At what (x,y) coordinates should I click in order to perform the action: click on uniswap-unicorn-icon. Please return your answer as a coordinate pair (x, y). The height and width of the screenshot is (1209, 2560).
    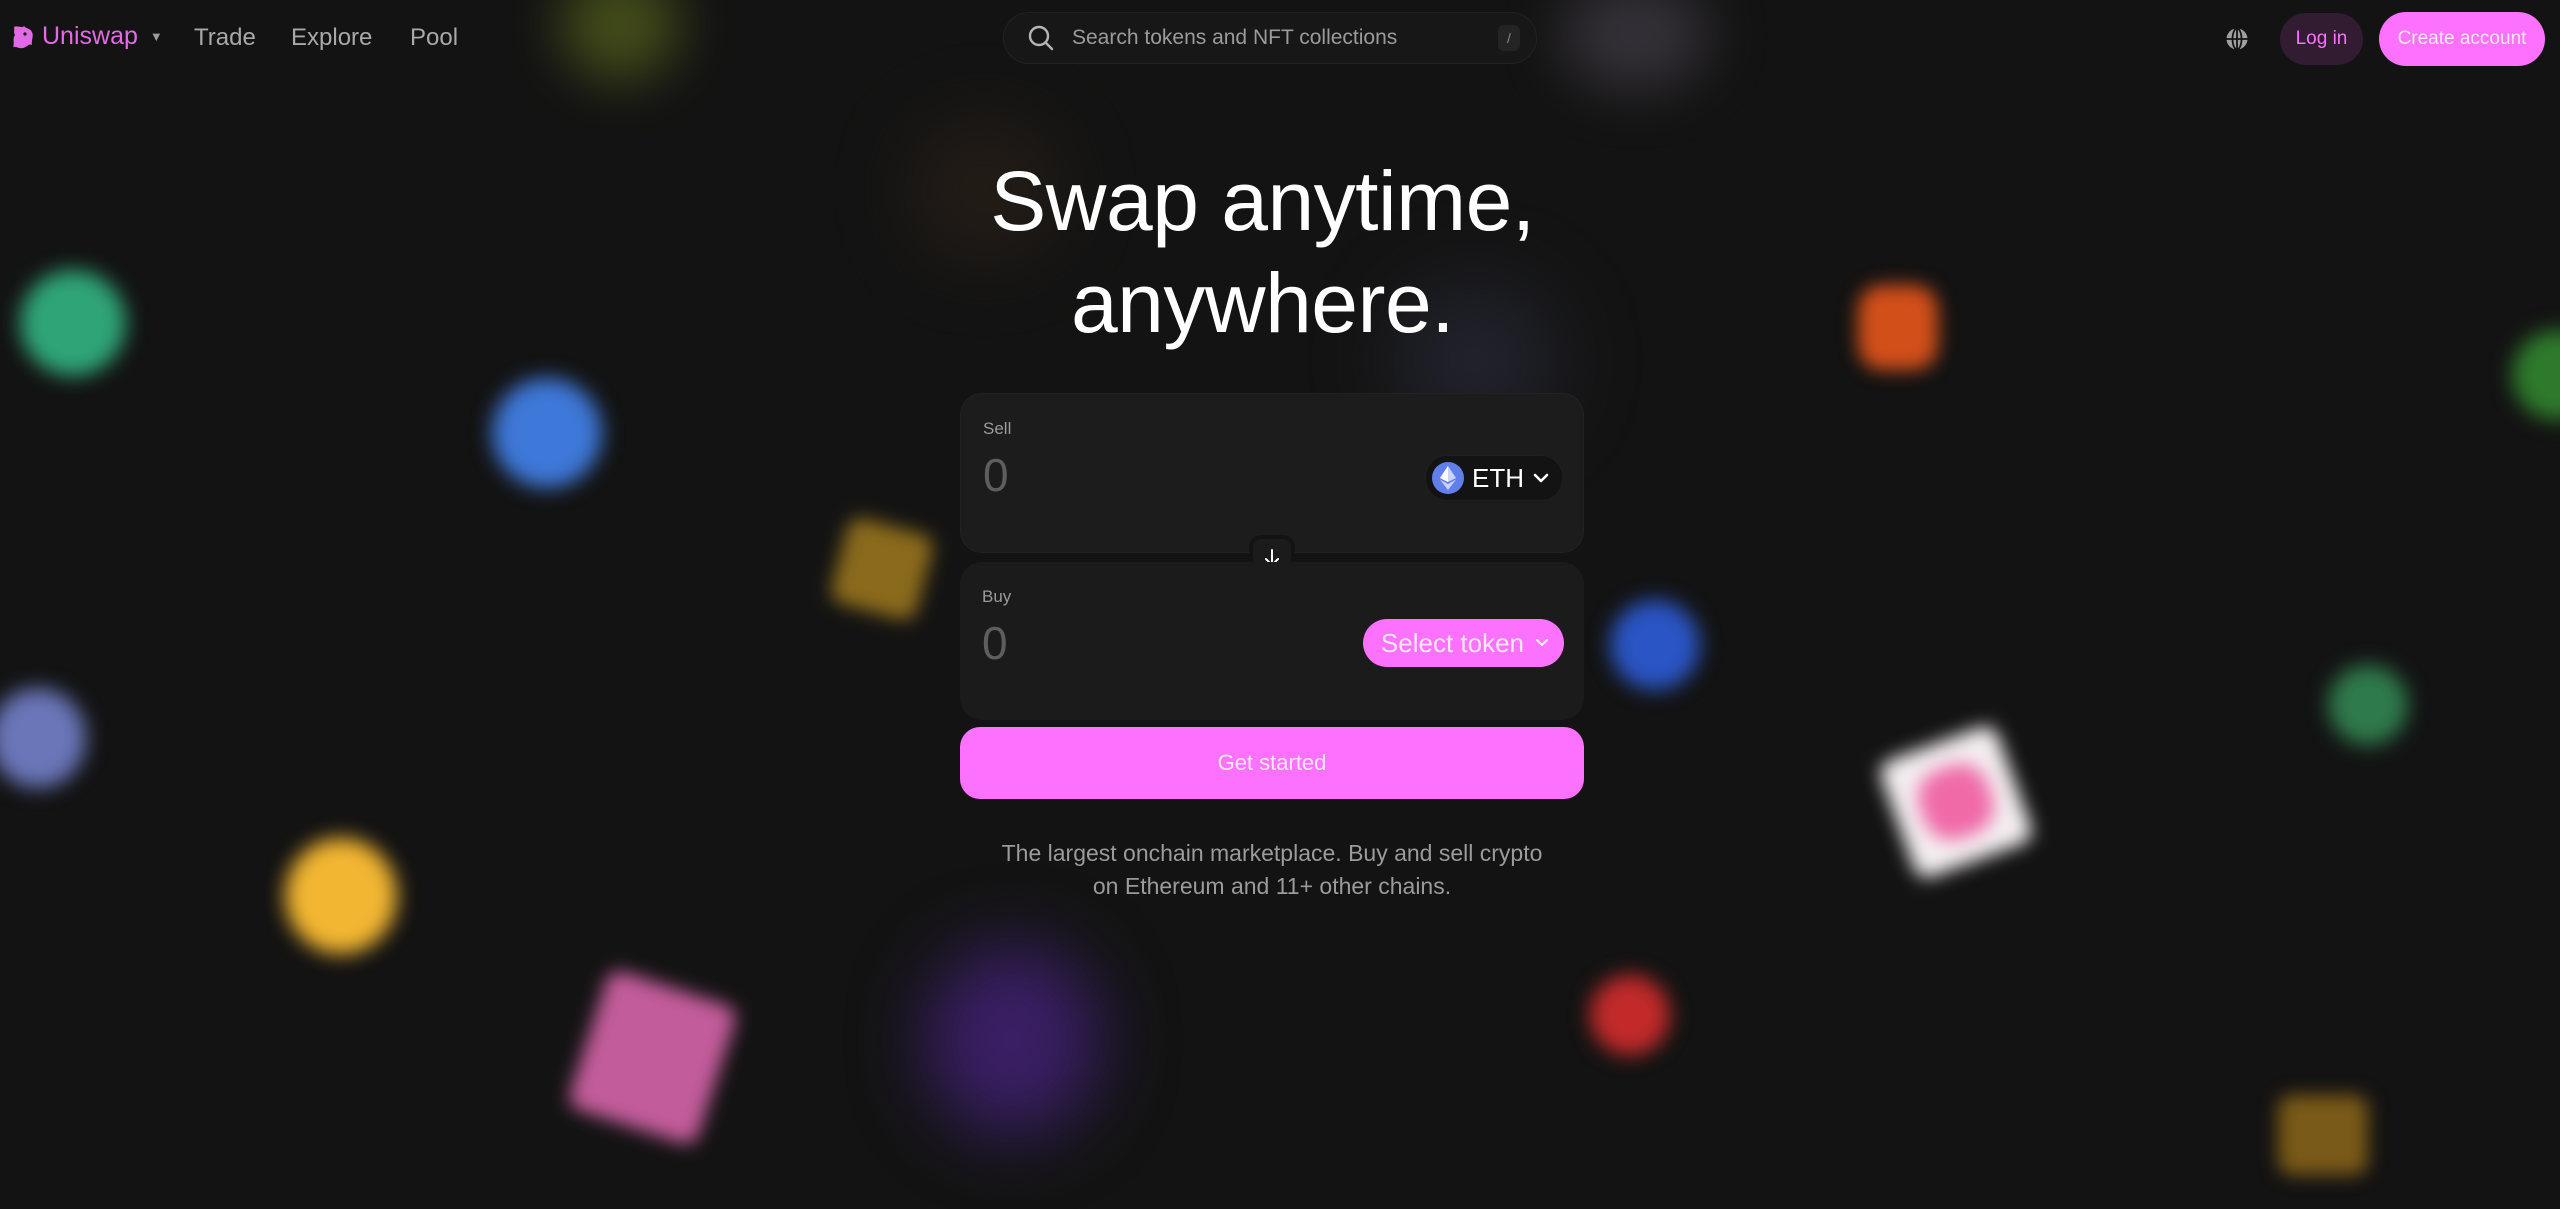
    Looking at the image, I should click on (23, 36).